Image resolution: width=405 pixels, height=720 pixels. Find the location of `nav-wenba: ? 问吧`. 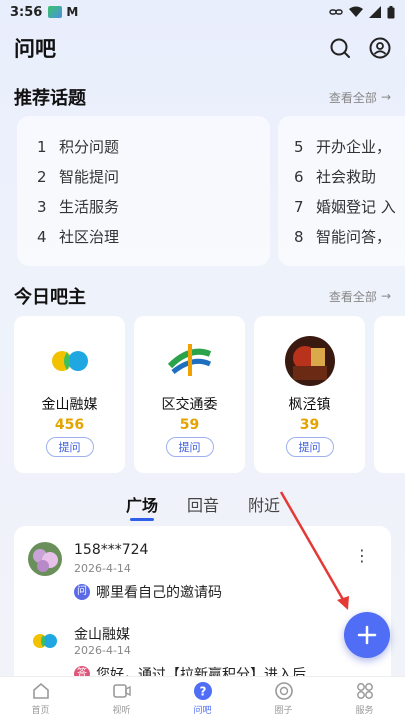

nav-wenba: ? 问吧 is located at coordinates (202, 698).